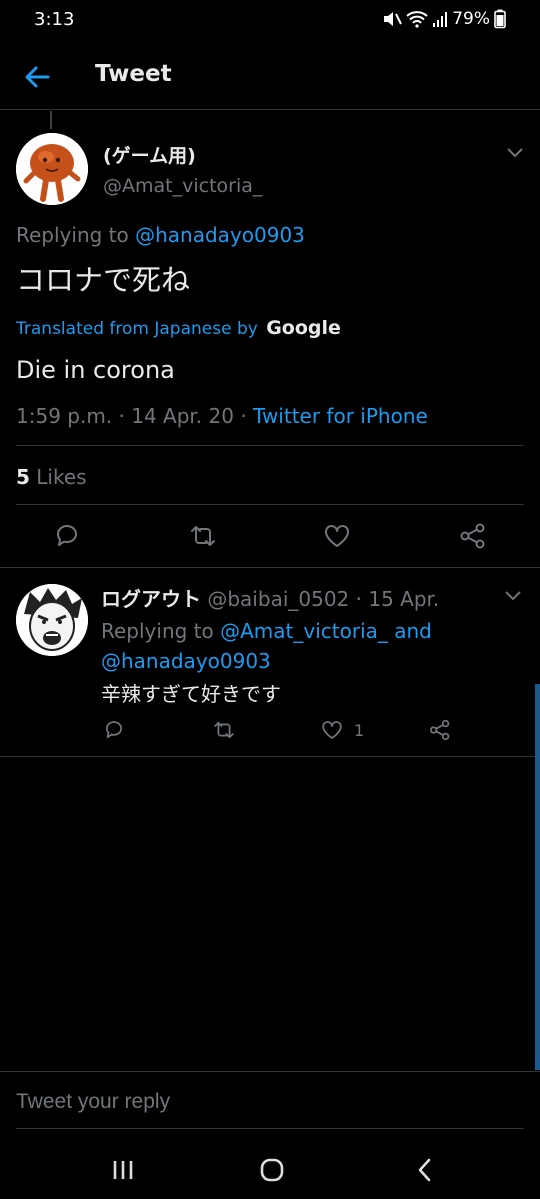 This screenshot has height=1199, width=540. What do you see at coordinates (500, 19) in the screenshot?
I see `battery-icon` at bounding box center [500, 19].